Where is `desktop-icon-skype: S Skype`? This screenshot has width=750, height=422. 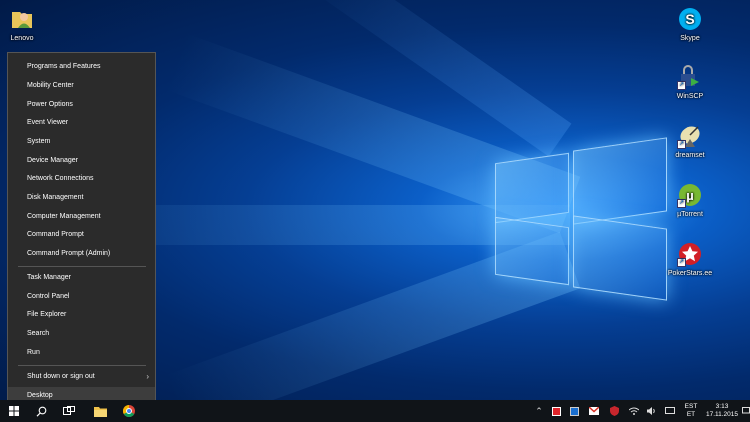 desktop-icon-skype: S Skype is located at coordinates (690, 24).